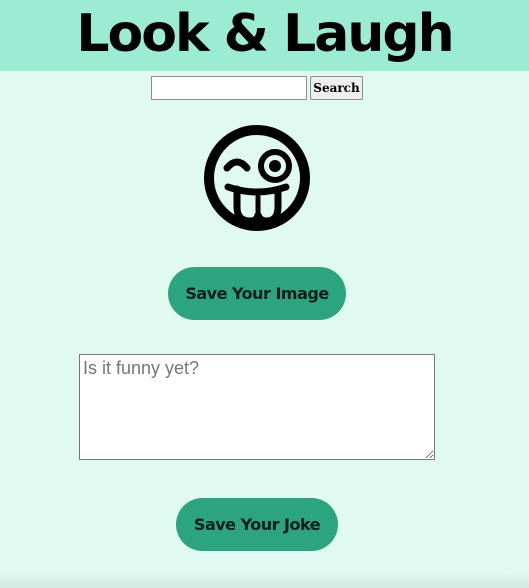 Image resolution: width=529 pixels, height=588 pixels. I want to click on joke-textarea, so click(257, 407).